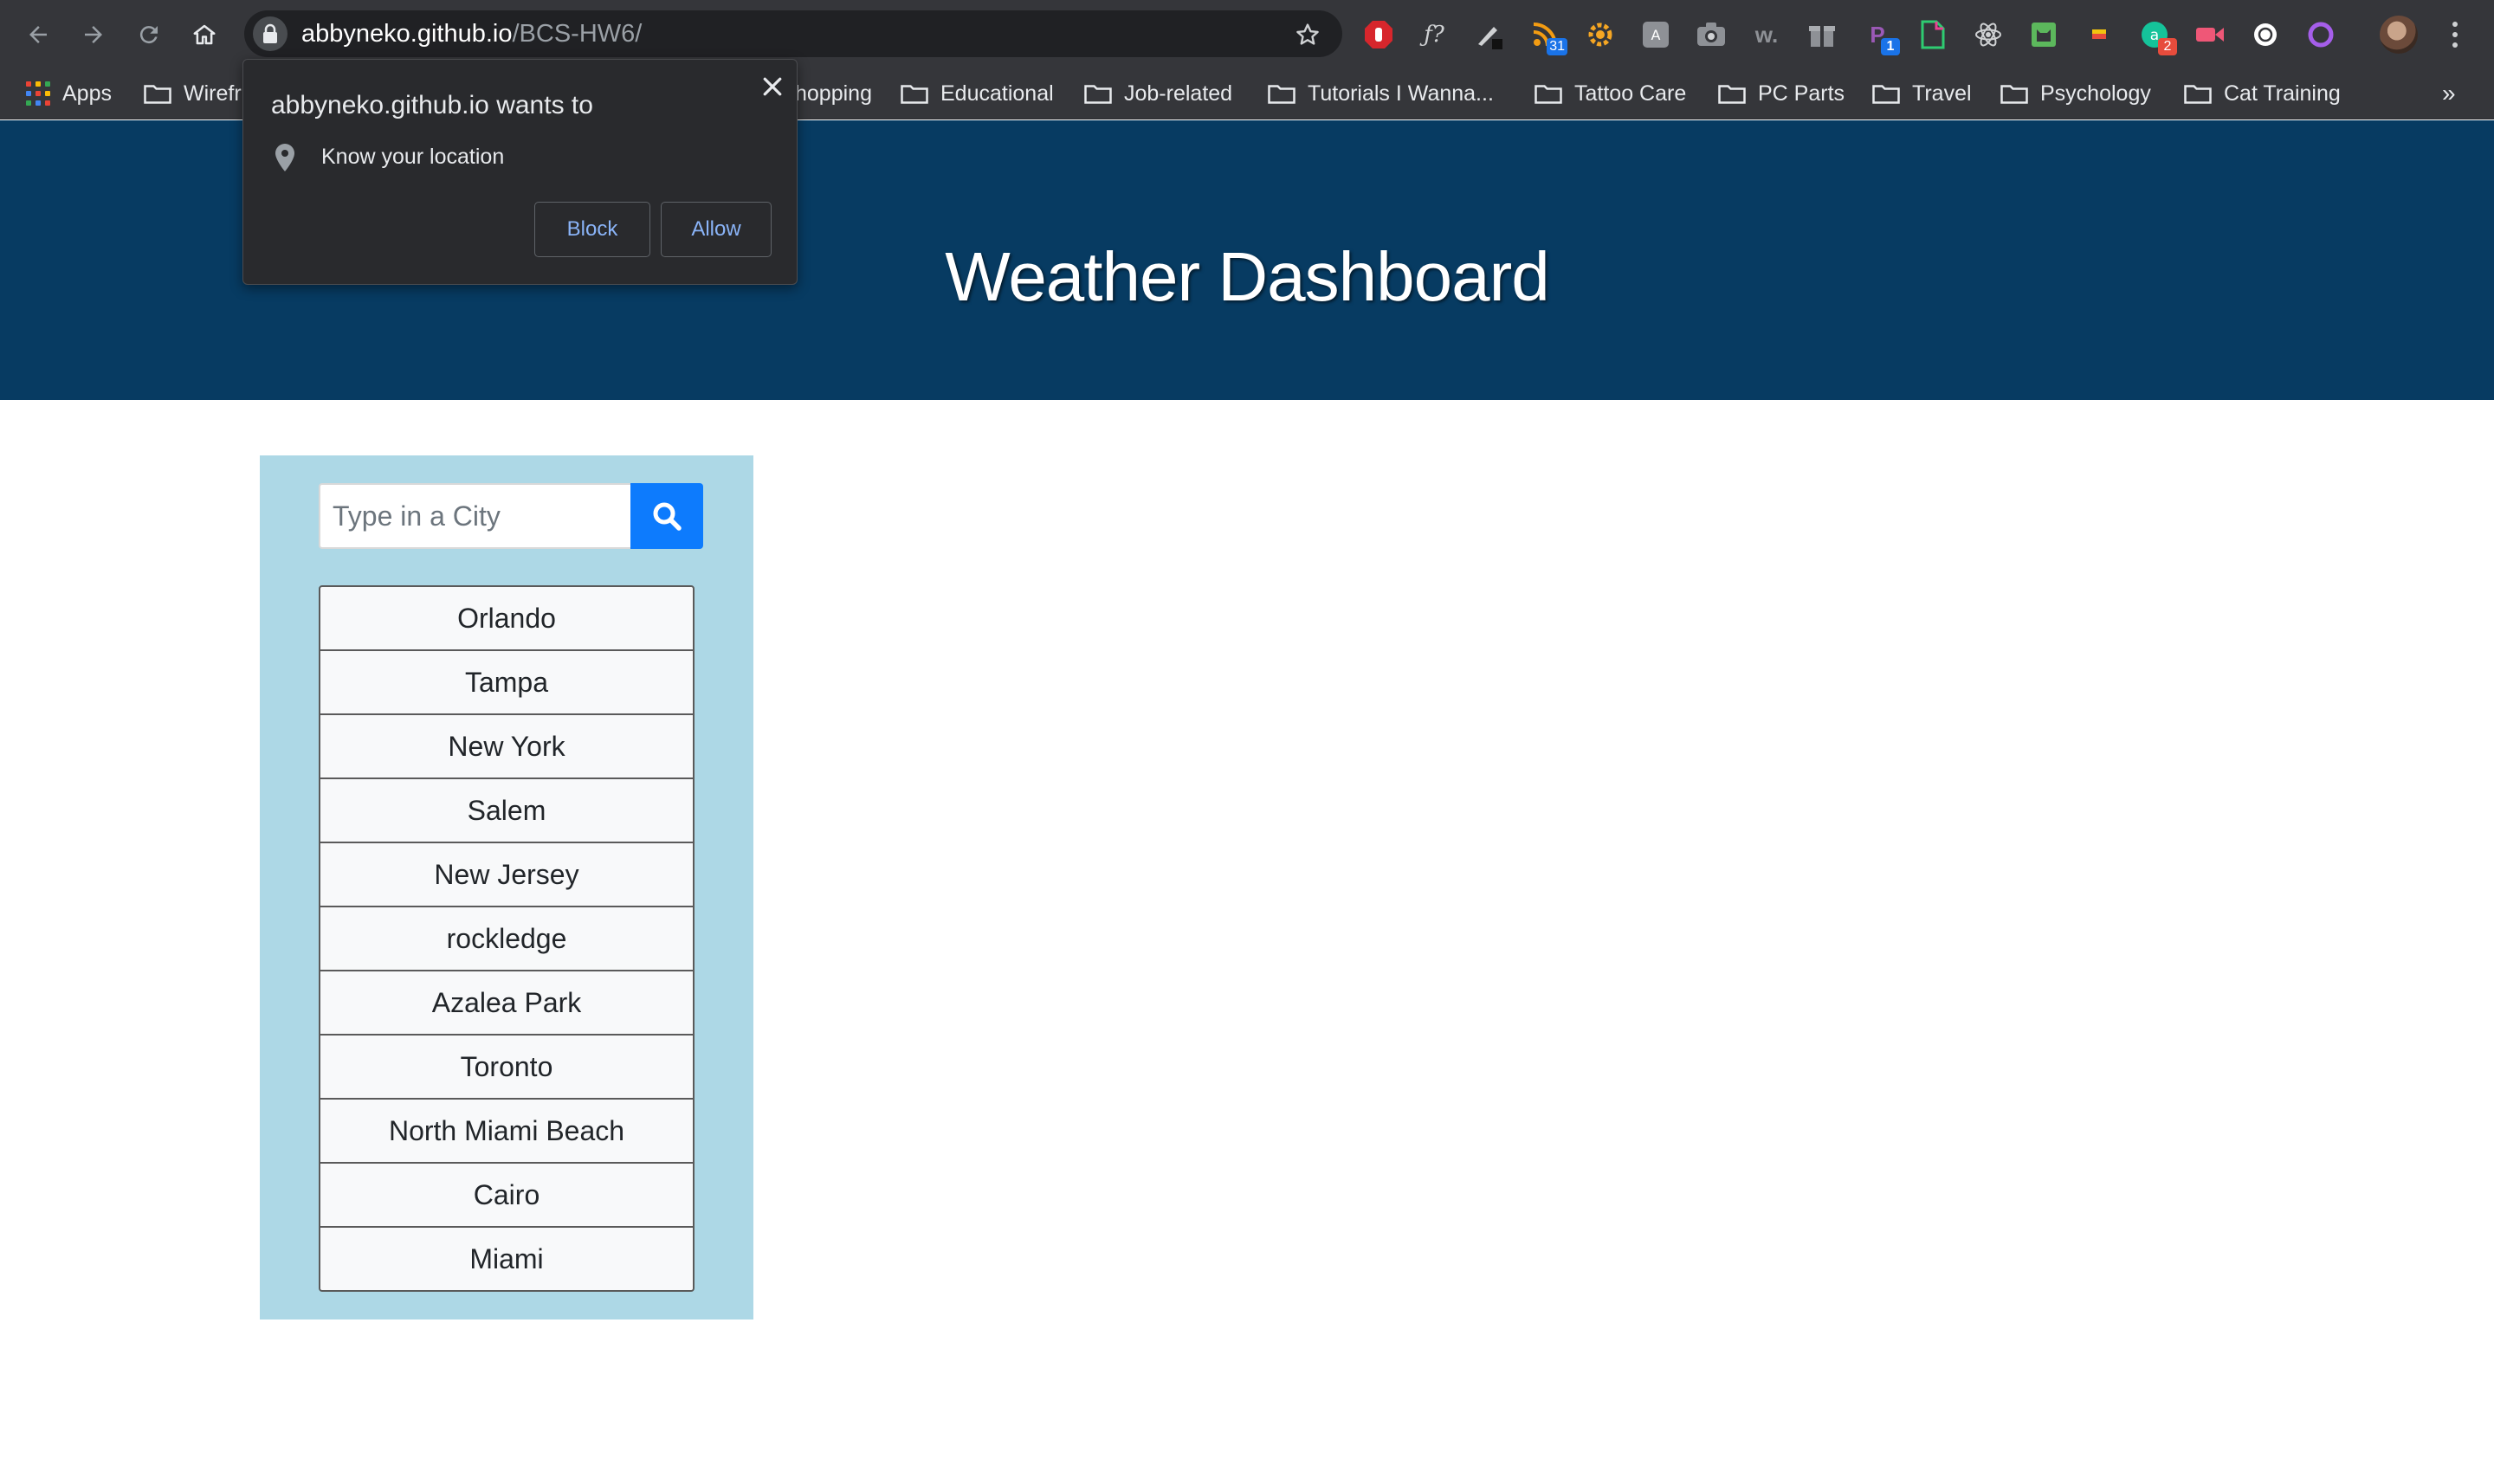 The image size is (2494, 1484). What do you see at coordinates (1711, 35) in the screenshot?
I see `camera-extension-icon` at bounding box center [1711, 35].